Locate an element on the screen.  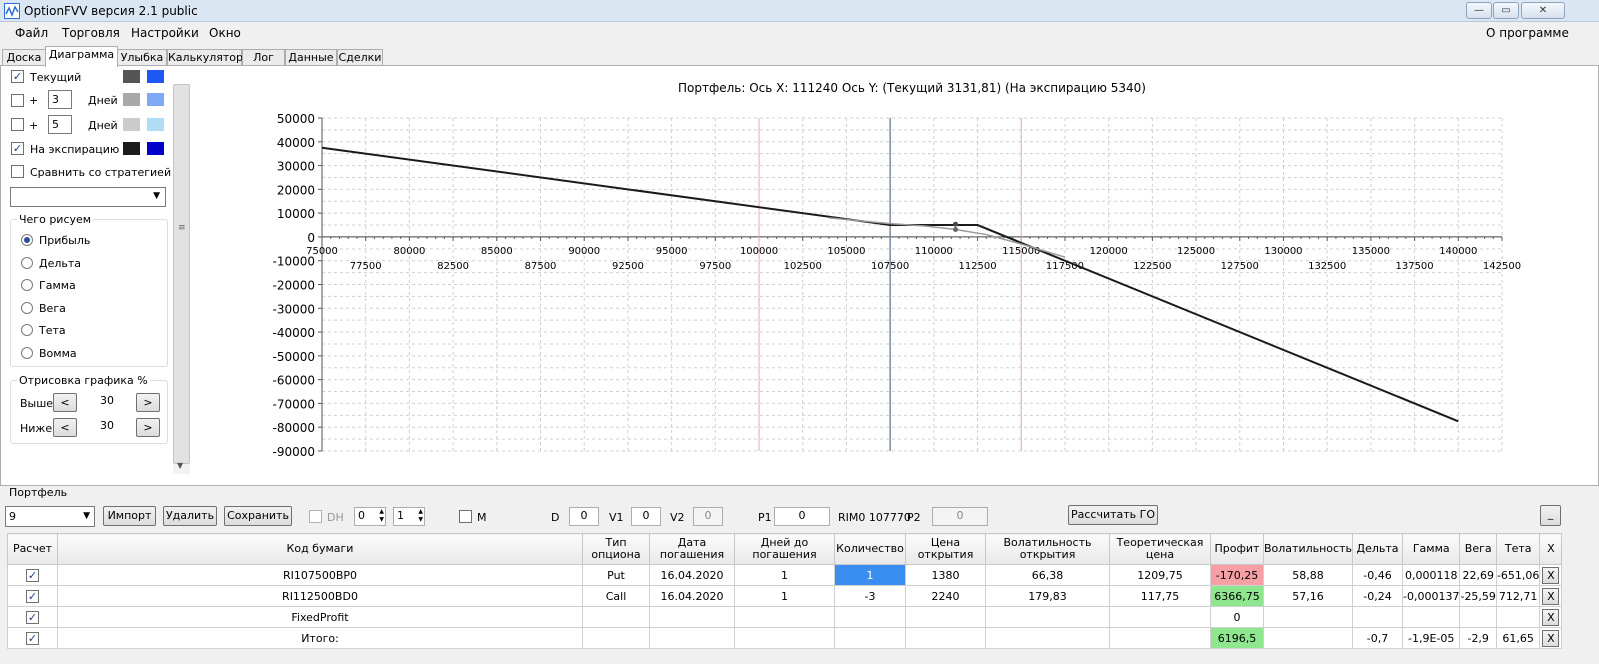
import-button: Импорт is located at coordinates (129, 516).